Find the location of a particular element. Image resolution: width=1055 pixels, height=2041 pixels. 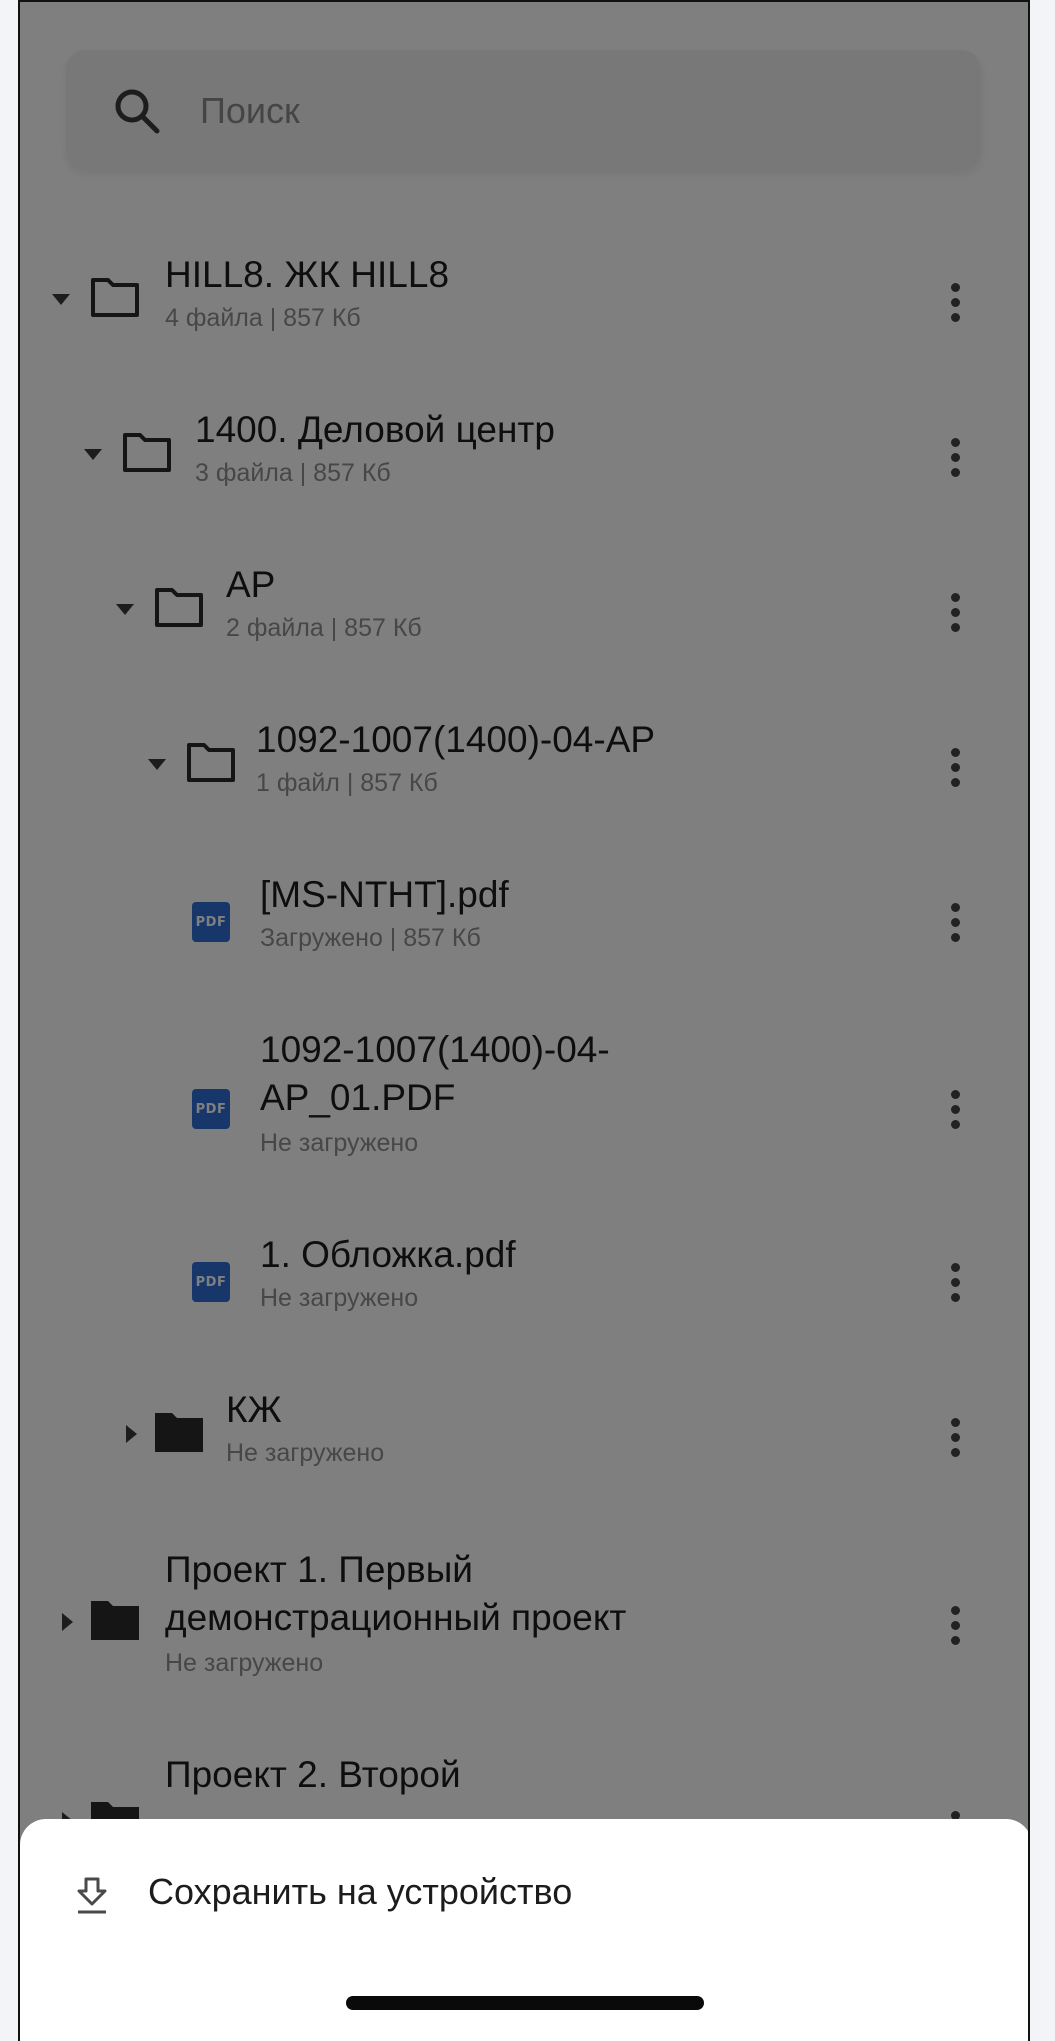

home-indicator is located at coordinates (525, 2003).